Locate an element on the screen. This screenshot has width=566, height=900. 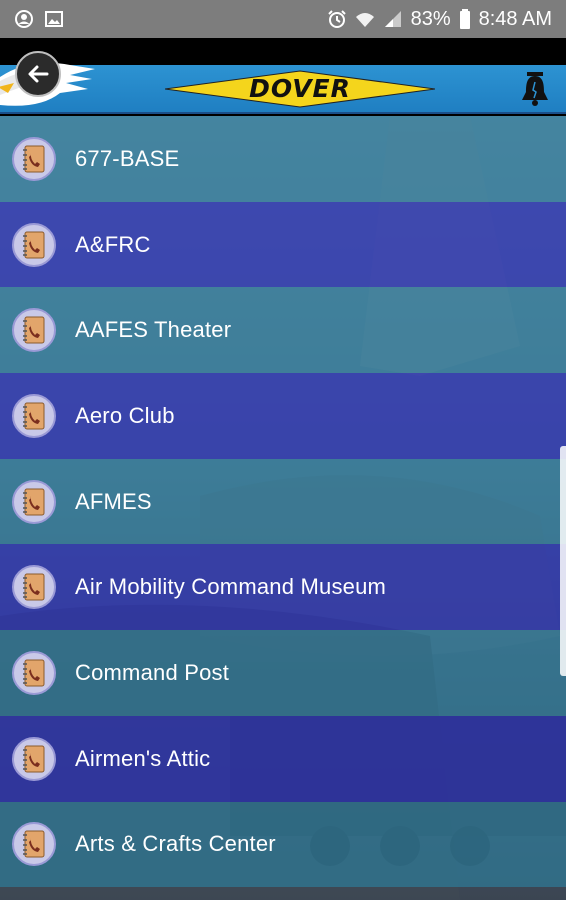
list-item: A&FRC is located at coordinates (283, 244).